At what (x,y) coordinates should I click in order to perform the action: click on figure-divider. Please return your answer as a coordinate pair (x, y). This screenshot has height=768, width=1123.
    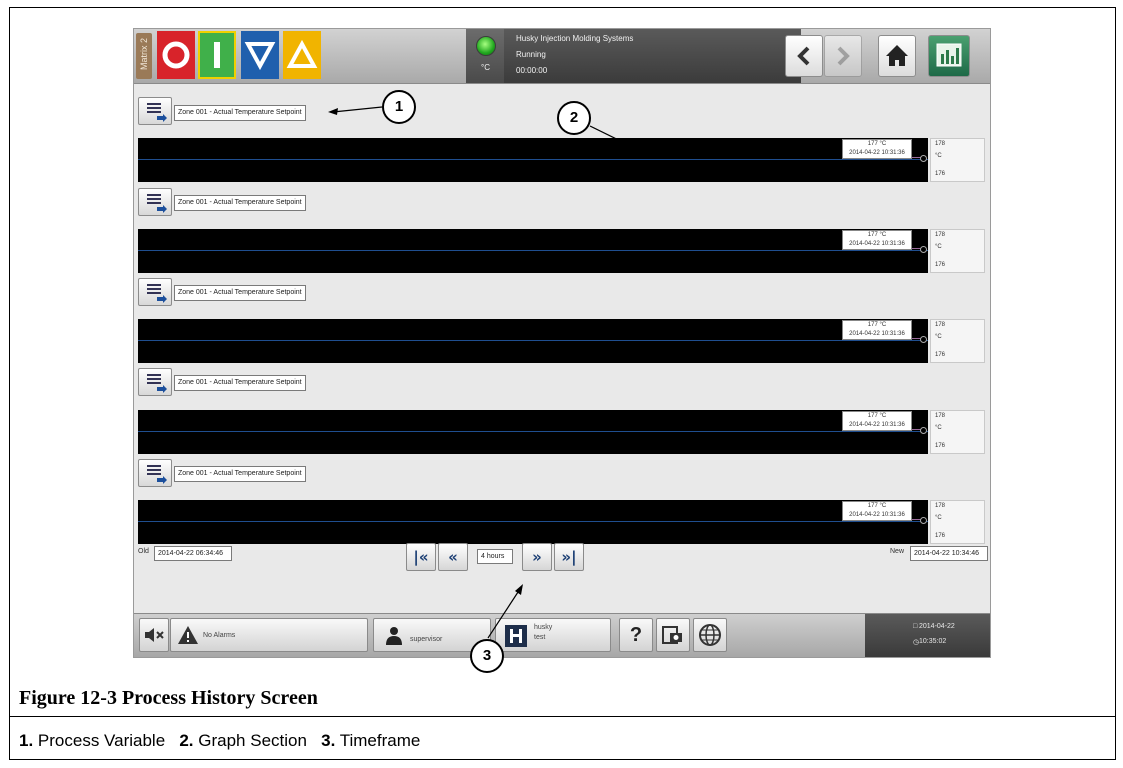
    Looking at the image, I should click on (562, 716).